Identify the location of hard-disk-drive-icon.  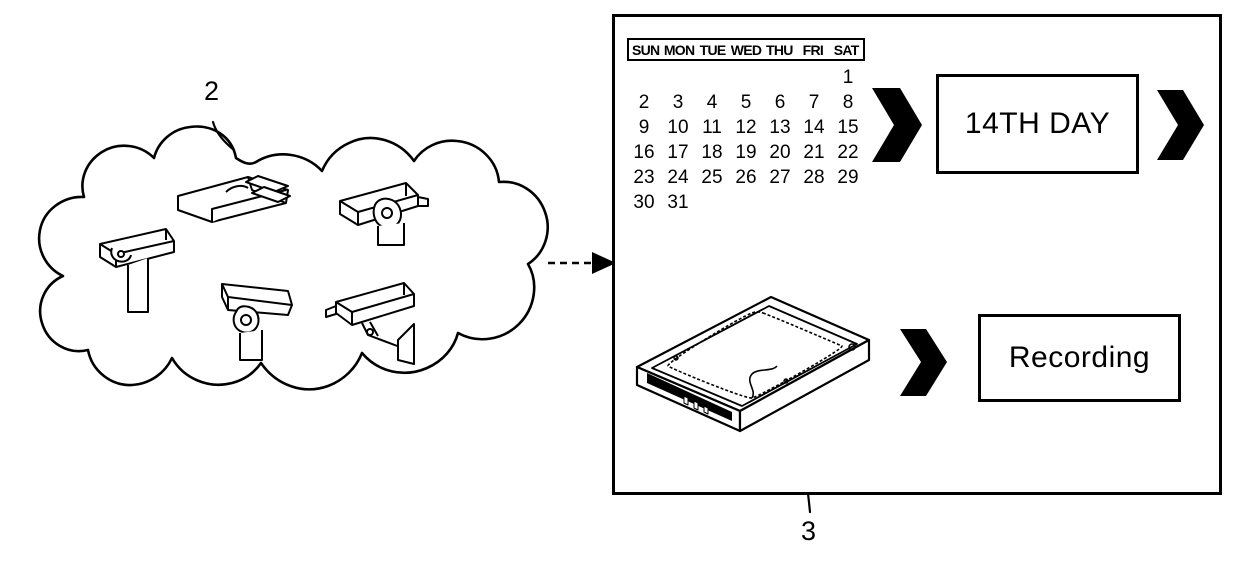
(753, 364).